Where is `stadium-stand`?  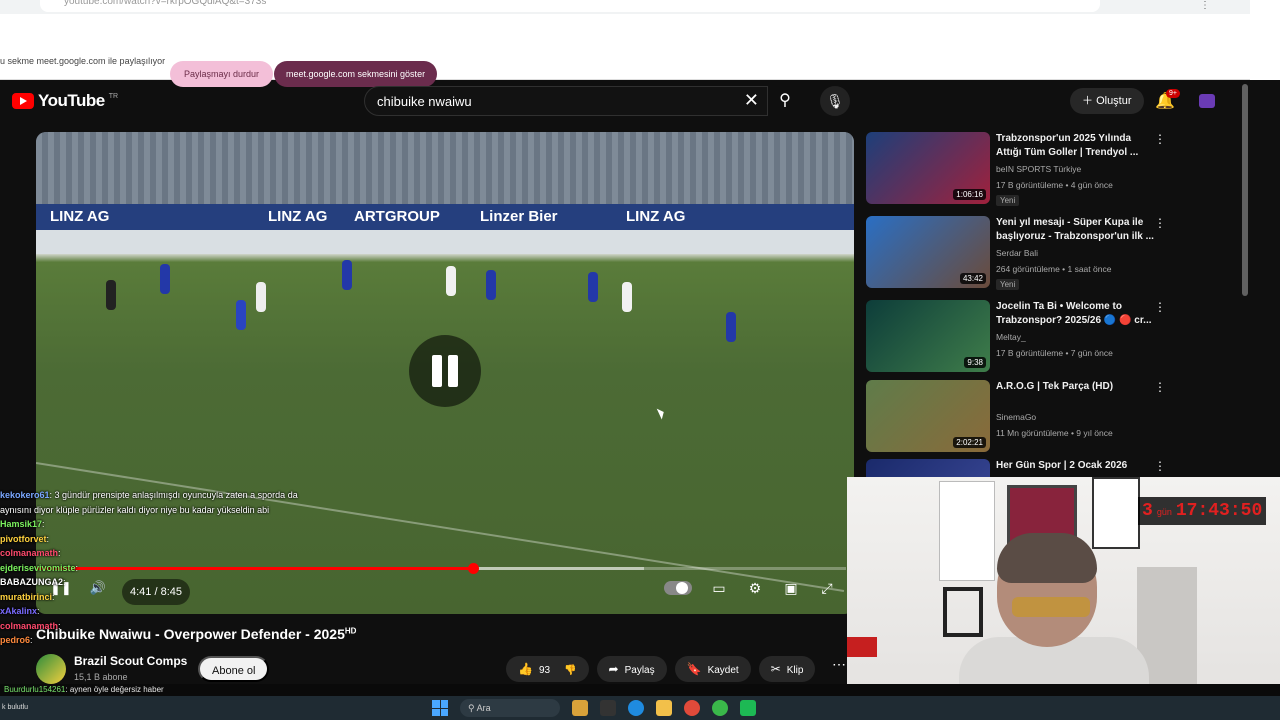
stadium-stand is located at coordinates (445, 172).